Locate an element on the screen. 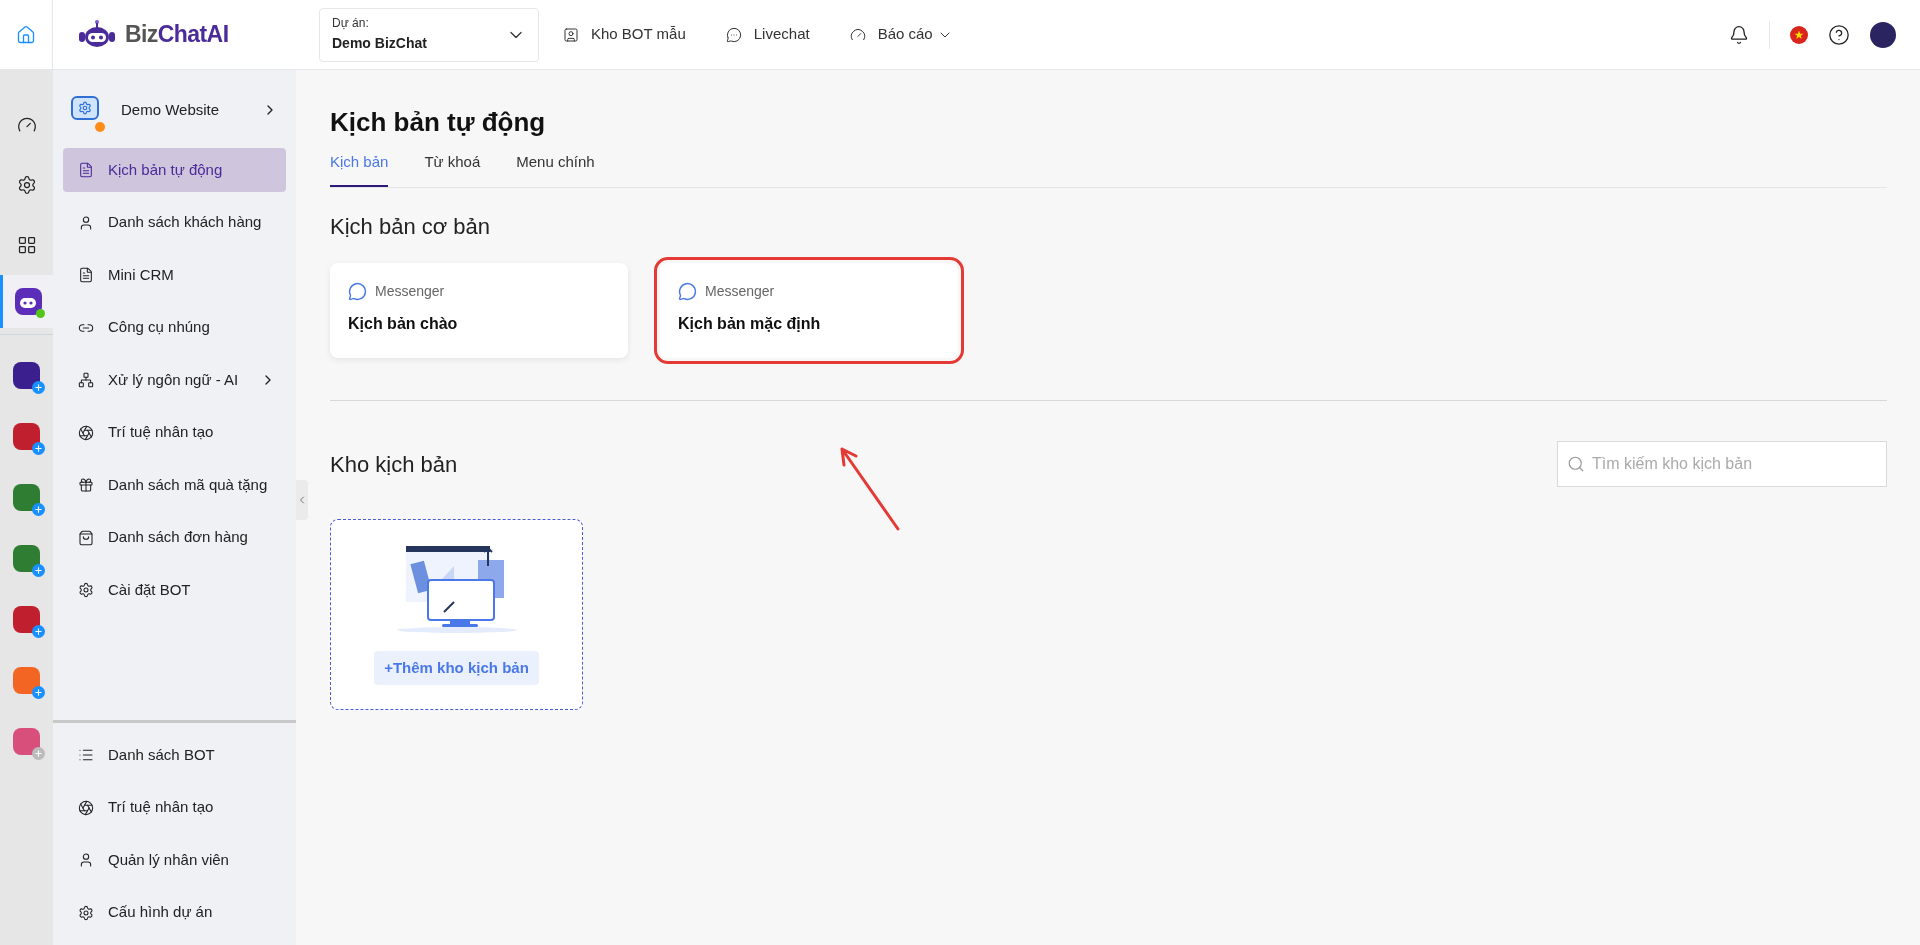  nav-link: Livechat is located at coordinates (767, 34).